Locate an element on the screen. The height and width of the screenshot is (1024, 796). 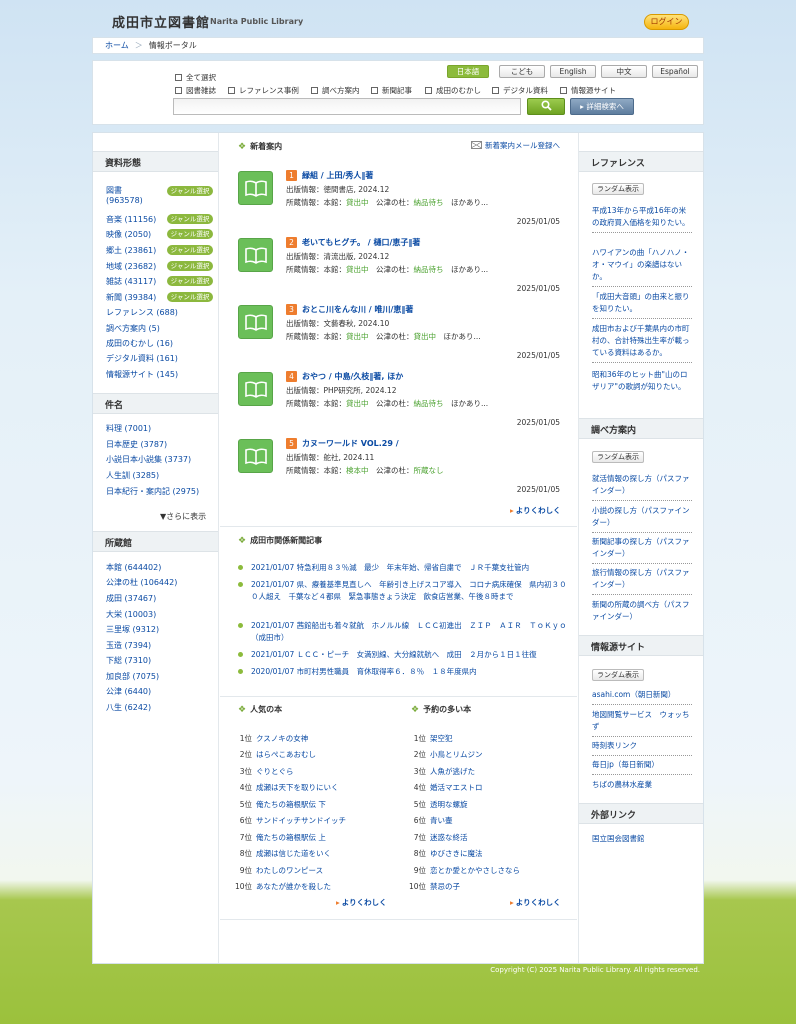
lang-chinese: 中文 is located at coordinates (624, 71).